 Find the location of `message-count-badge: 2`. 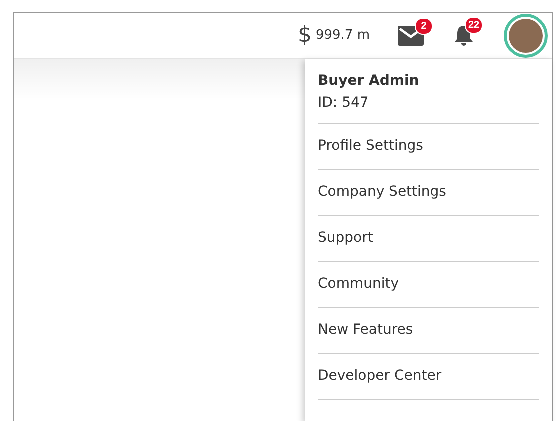

message-count-badge: 2 is located at coordinates (424, 26).